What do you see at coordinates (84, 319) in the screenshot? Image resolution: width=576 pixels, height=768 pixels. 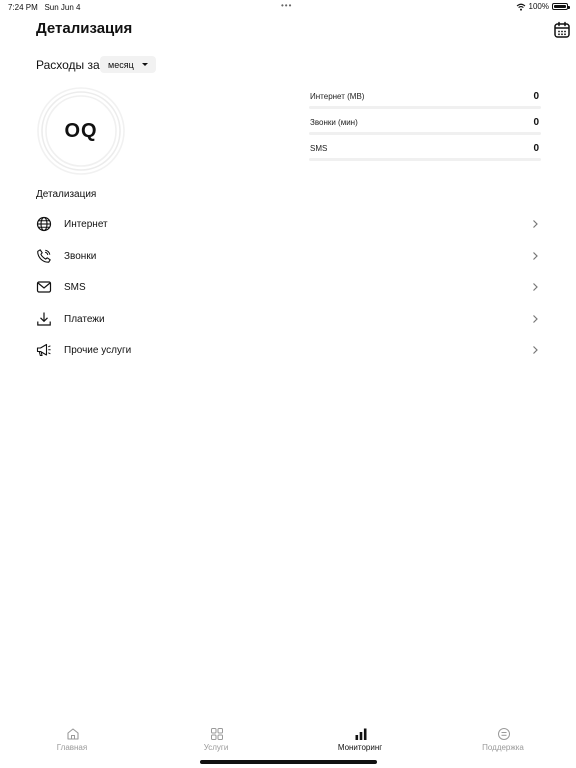 I see `details-item-label: Платежи` at bounding box center [84, 319].